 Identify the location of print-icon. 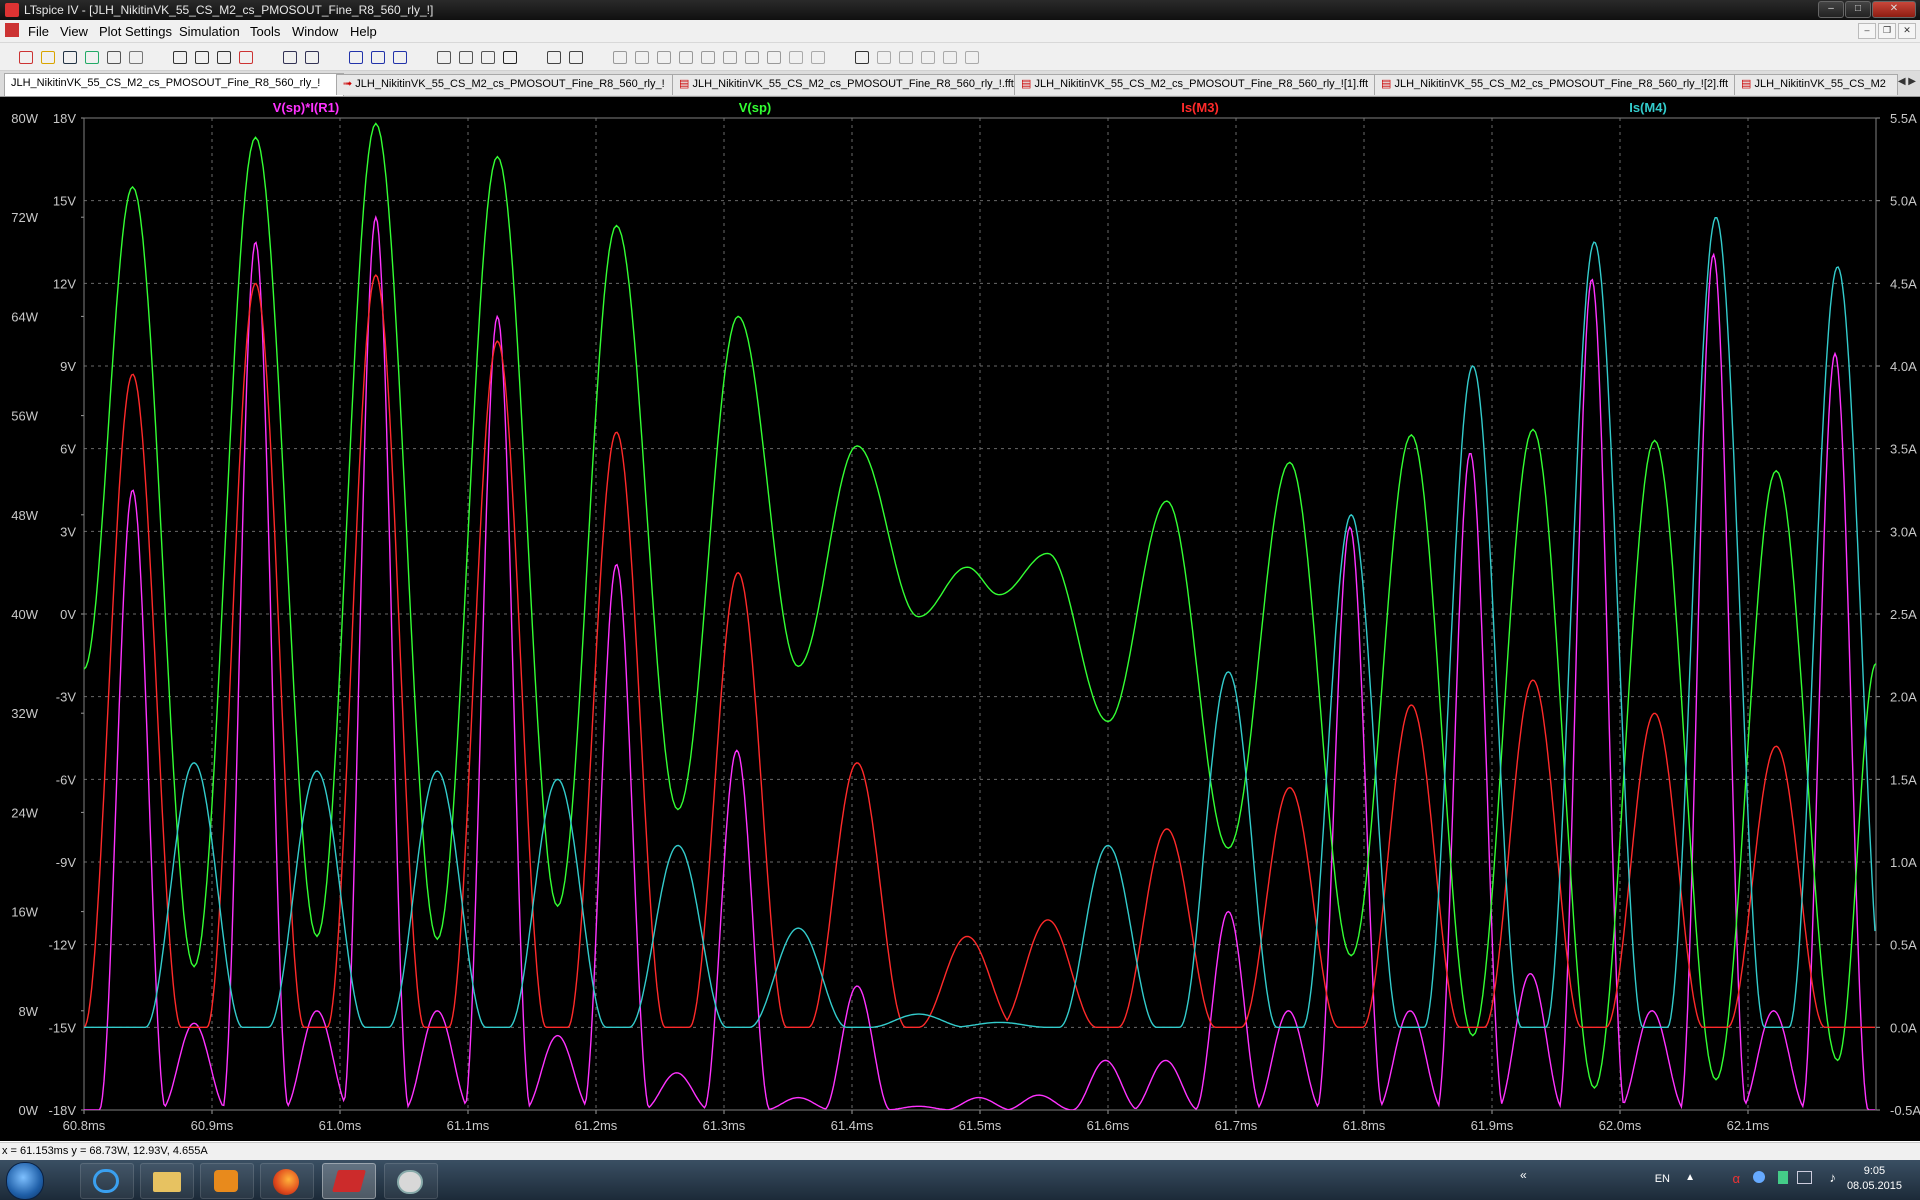
(553, 56).